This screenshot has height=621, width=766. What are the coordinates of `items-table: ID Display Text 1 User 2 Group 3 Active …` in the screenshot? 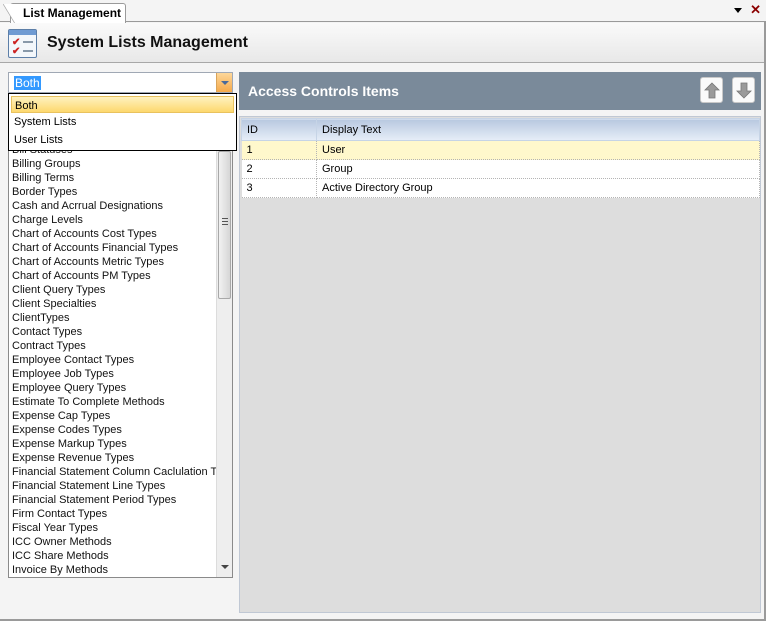 It's located at (500, 158).